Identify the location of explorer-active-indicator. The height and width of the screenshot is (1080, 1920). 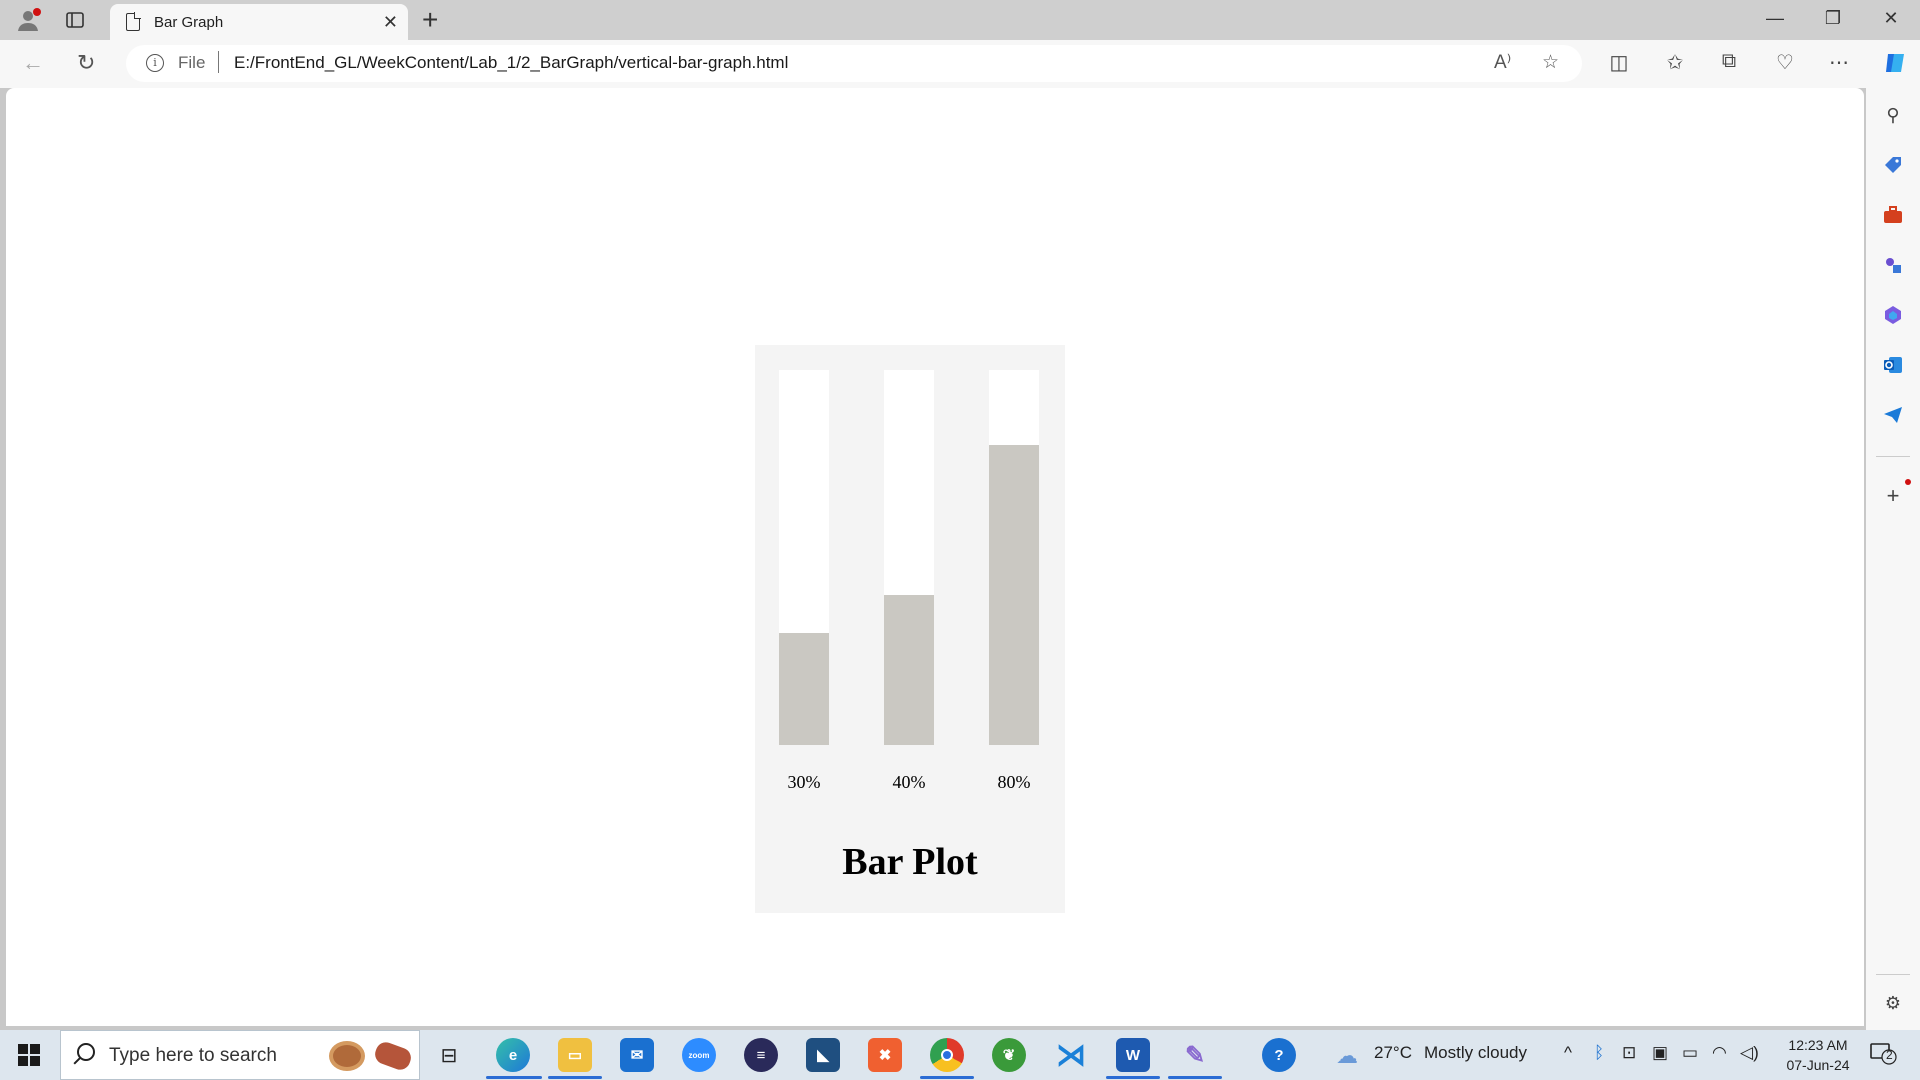
(575, 1077).